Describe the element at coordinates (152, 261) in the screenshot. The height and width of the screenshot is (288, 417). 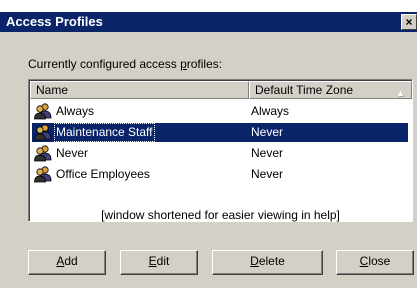
I see `edit-accel: E` at that location.